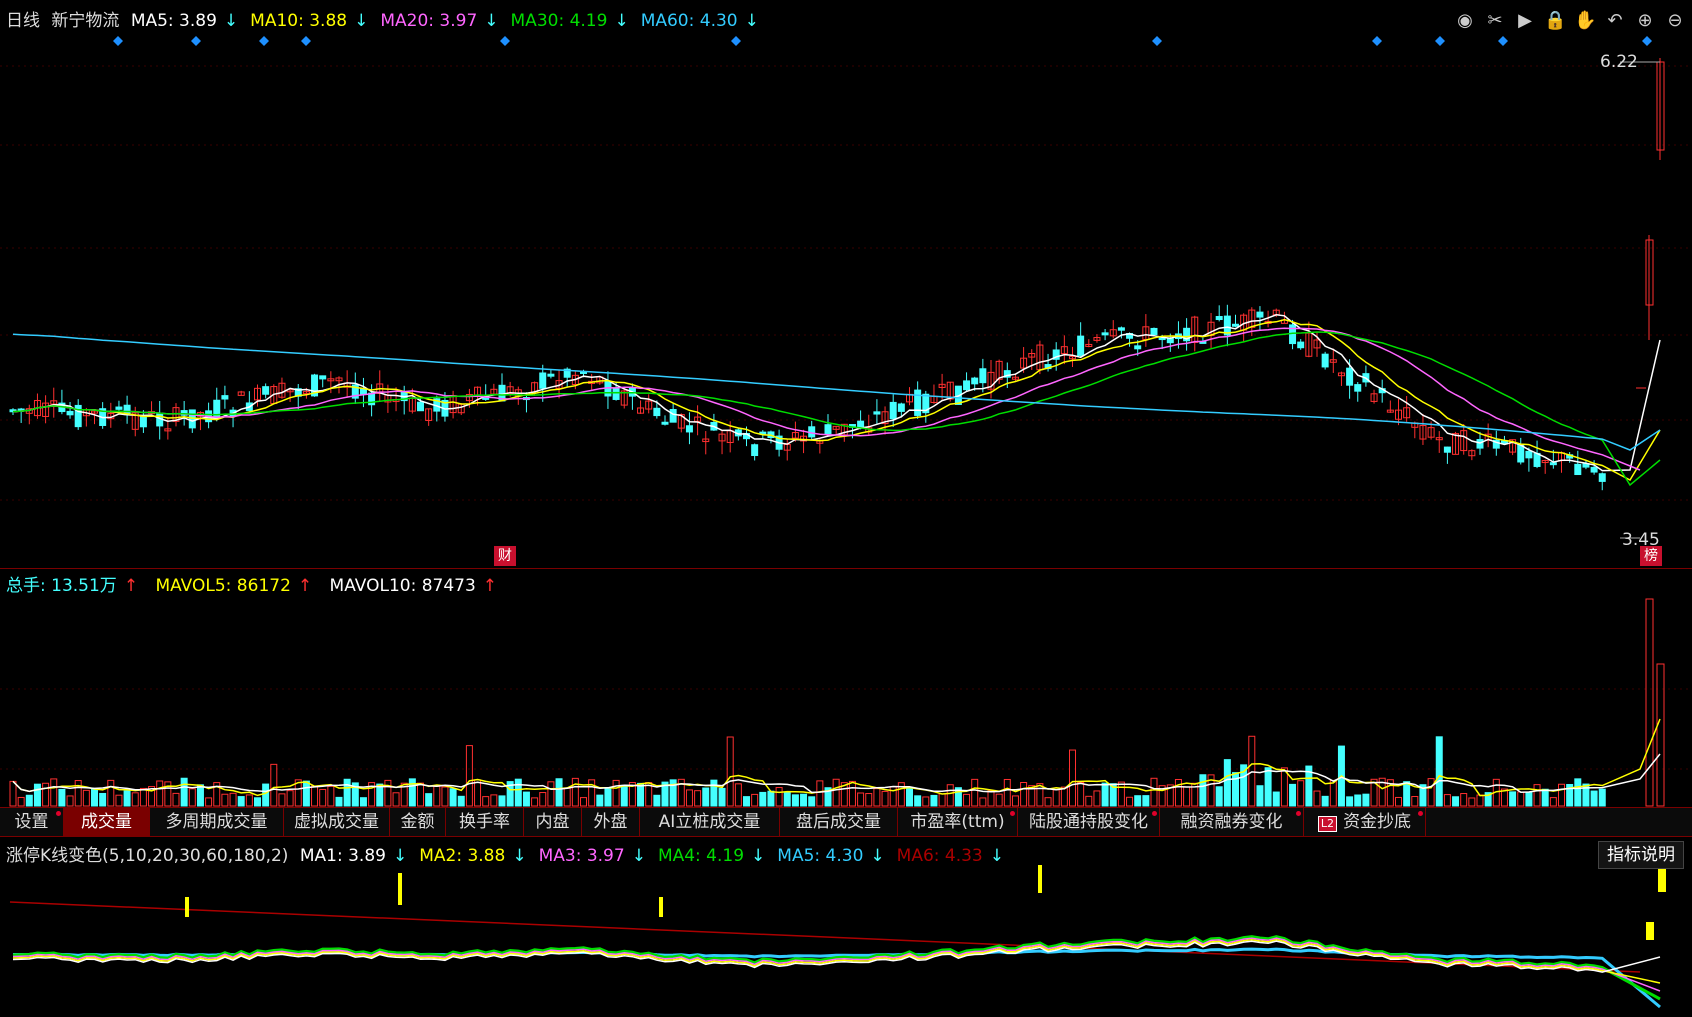 The width and height of the screenshot is (1692, 1017). I want to click on zoom-out-icon: ⊖, so click(1675, 21).